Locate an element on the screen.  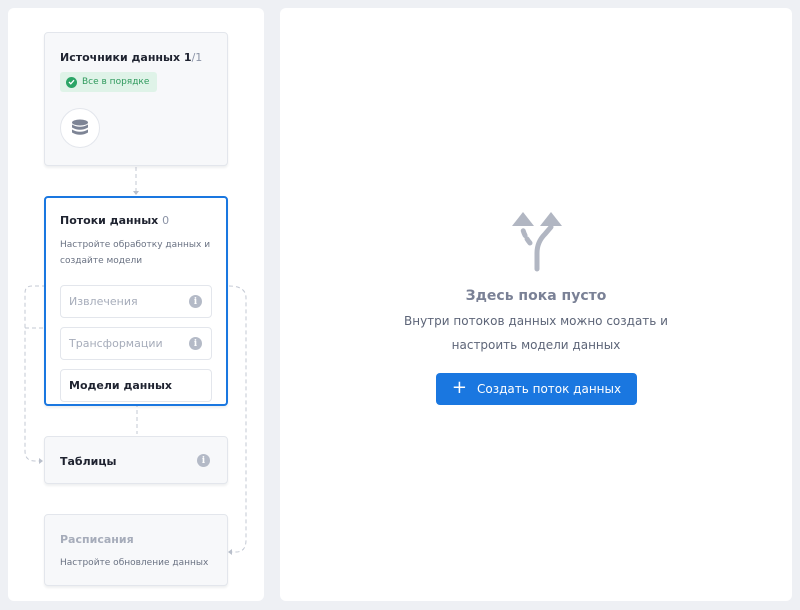
empty-state-description: настроить модели данных is located at coordinates (536, 345).